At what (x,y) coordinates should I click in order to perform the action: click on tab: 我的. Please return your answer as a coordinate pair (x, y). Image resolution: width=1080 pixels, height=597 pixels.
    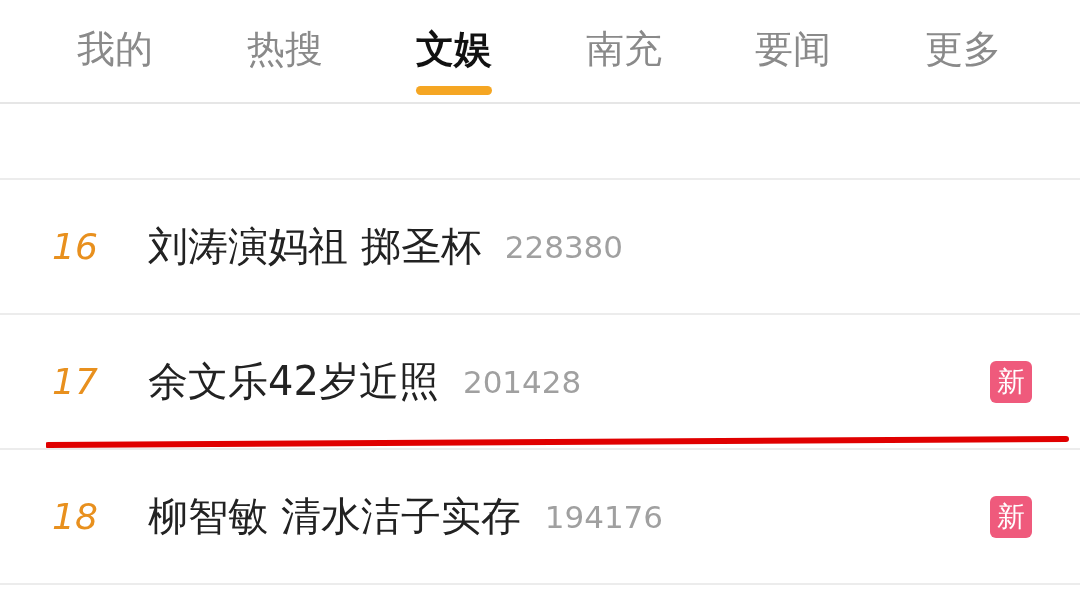
    Looking at the image, I should click on (115, 40).